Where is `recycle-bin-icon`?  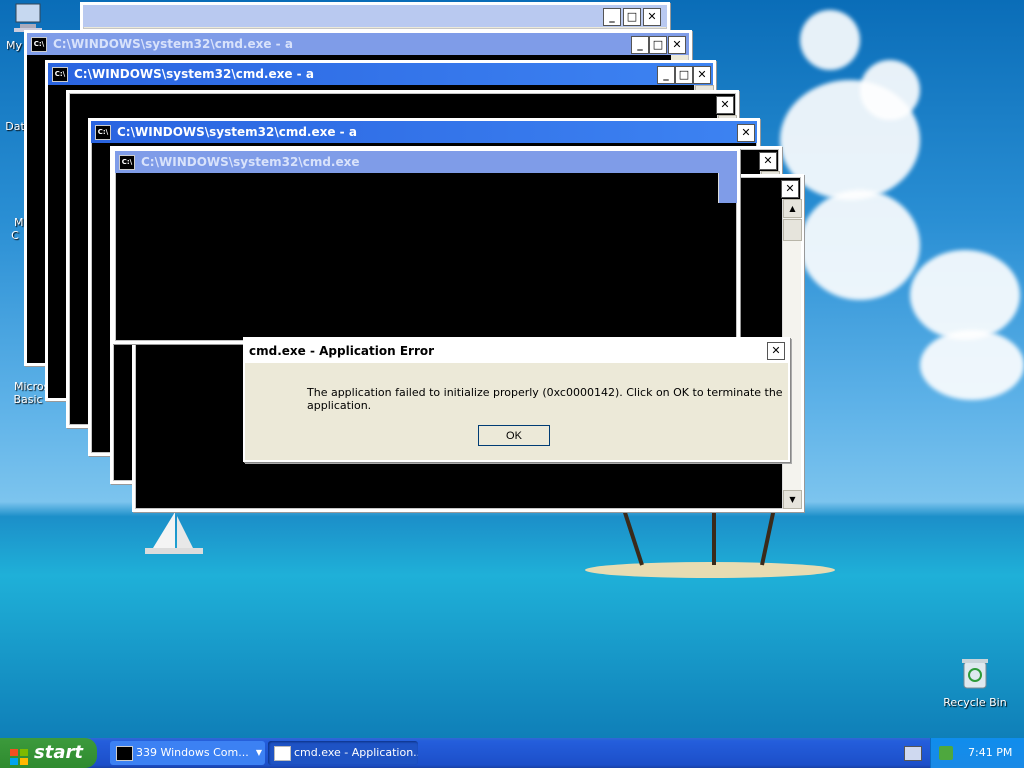
recycle-bin-icon is located at coordinates (975, 674).